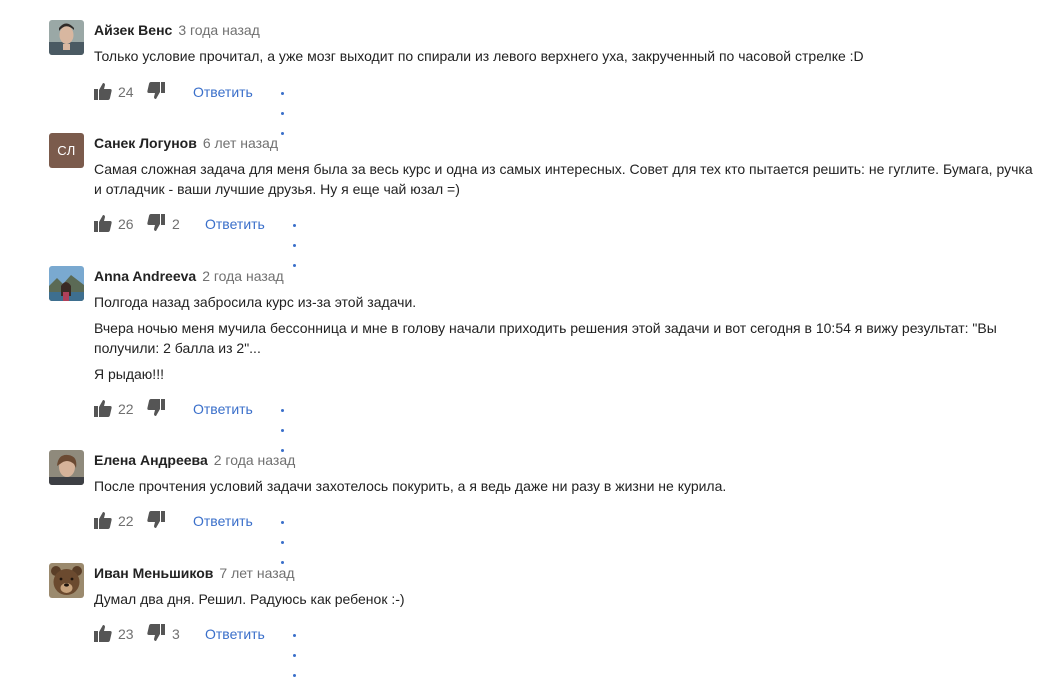 The image size is (1058, 684). I want to click on comment-time: 3 года назад, so click(219, 30).